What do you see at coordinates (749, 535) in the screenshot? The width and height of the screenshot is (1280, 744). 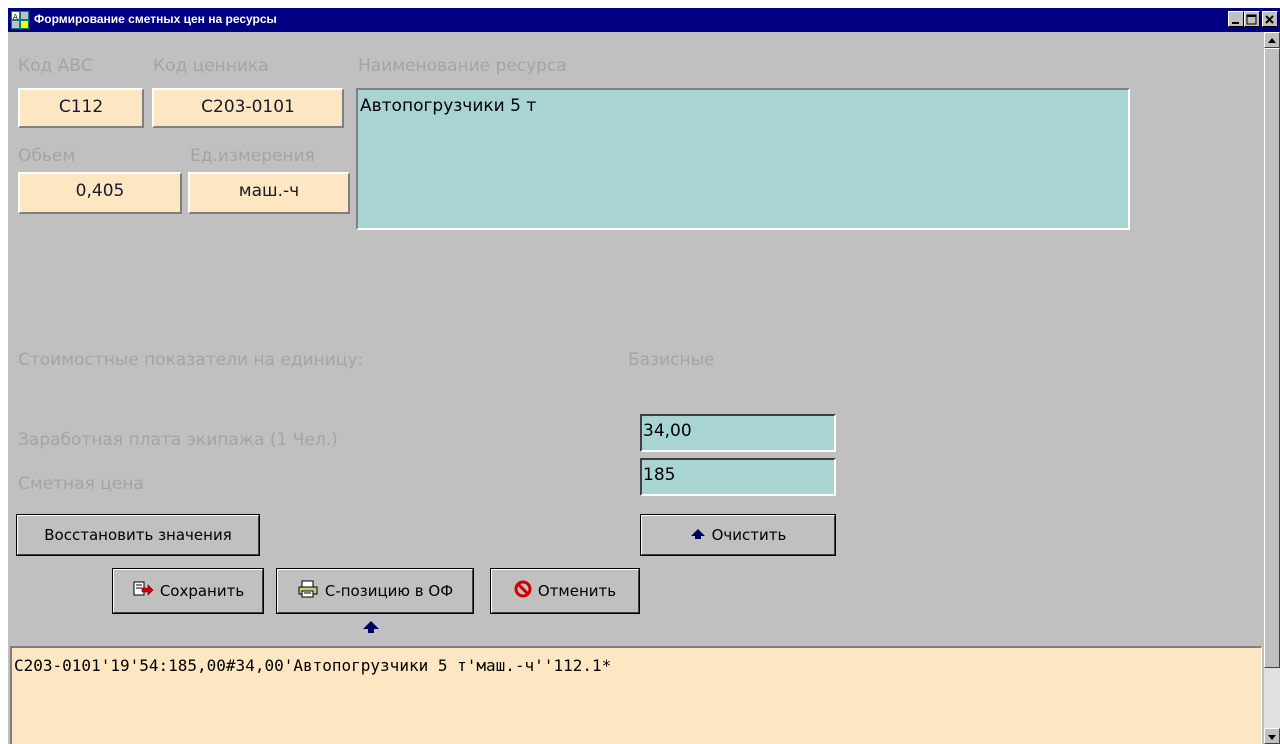 I see `clear-label: Очистить` at bounding box center [749, 535].